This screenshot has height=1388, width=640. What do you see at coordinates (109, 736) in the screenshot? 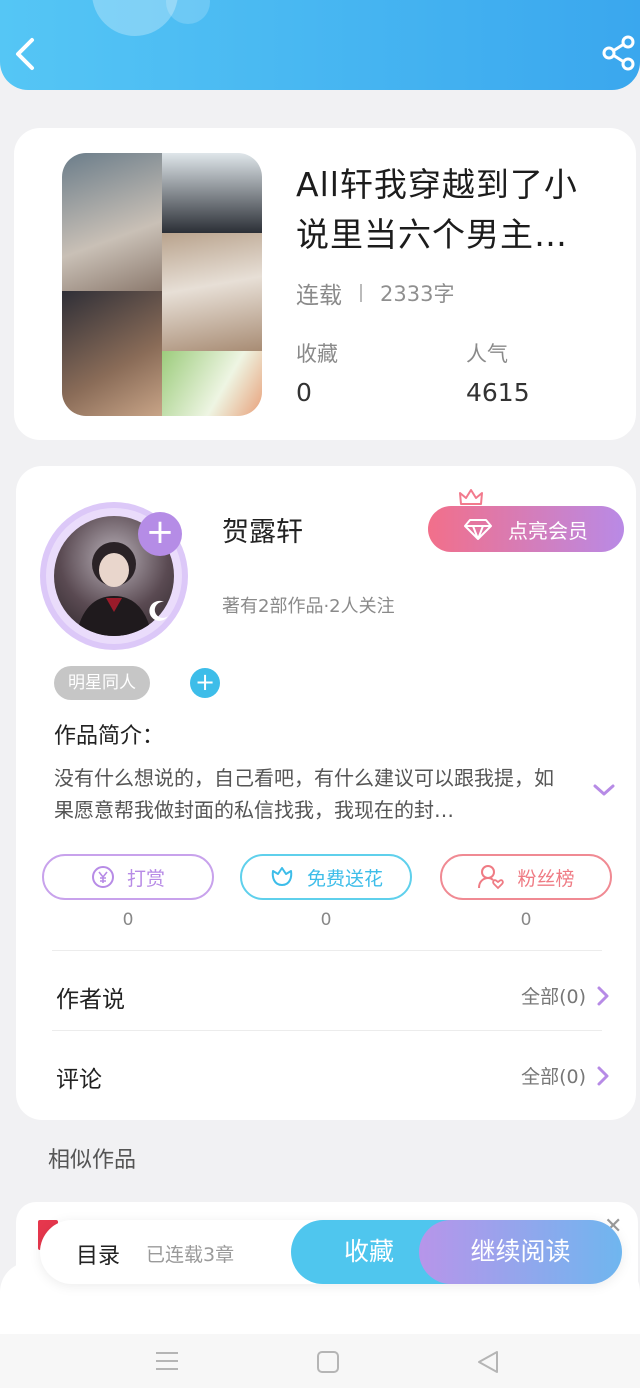
I see `intro-label: 作品简介：` at bounding box center [109, 736].